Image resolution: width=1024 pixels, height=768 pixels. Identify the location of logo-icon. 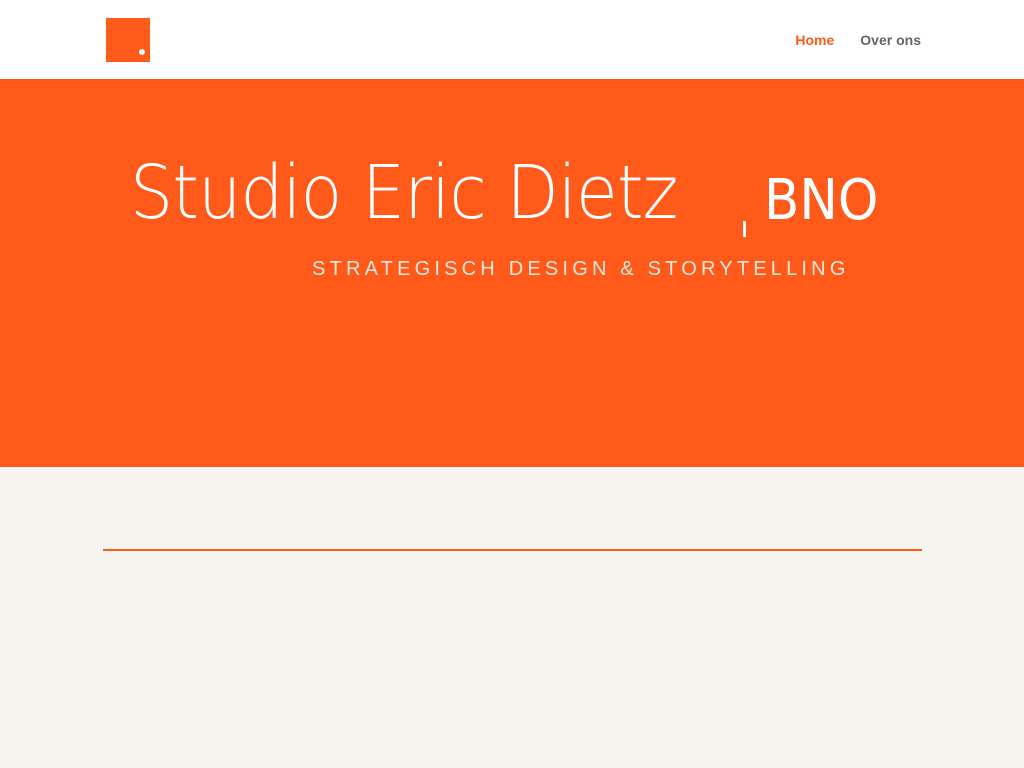
(128, 40).